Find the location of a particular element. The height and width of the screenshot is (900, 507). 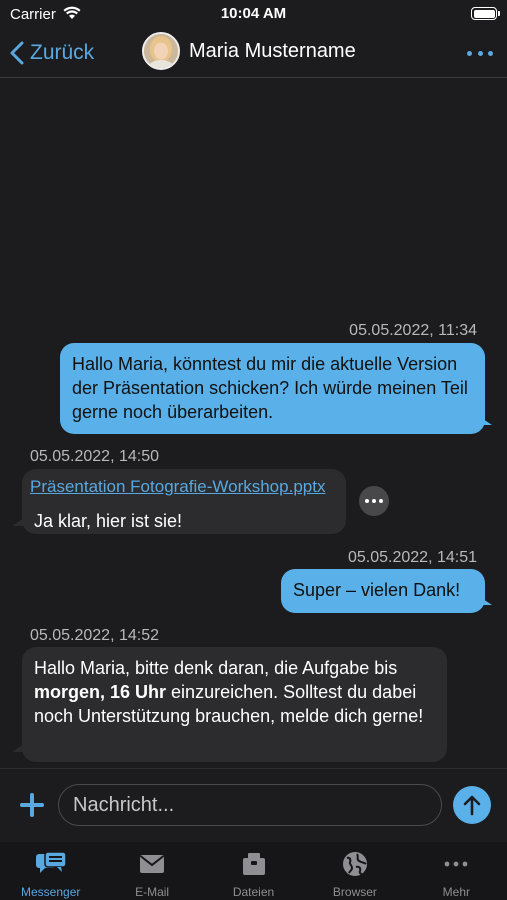

tab-bar: Messenger E-Mail Dateien Browser Mehr is located at coordinates (253, 871).